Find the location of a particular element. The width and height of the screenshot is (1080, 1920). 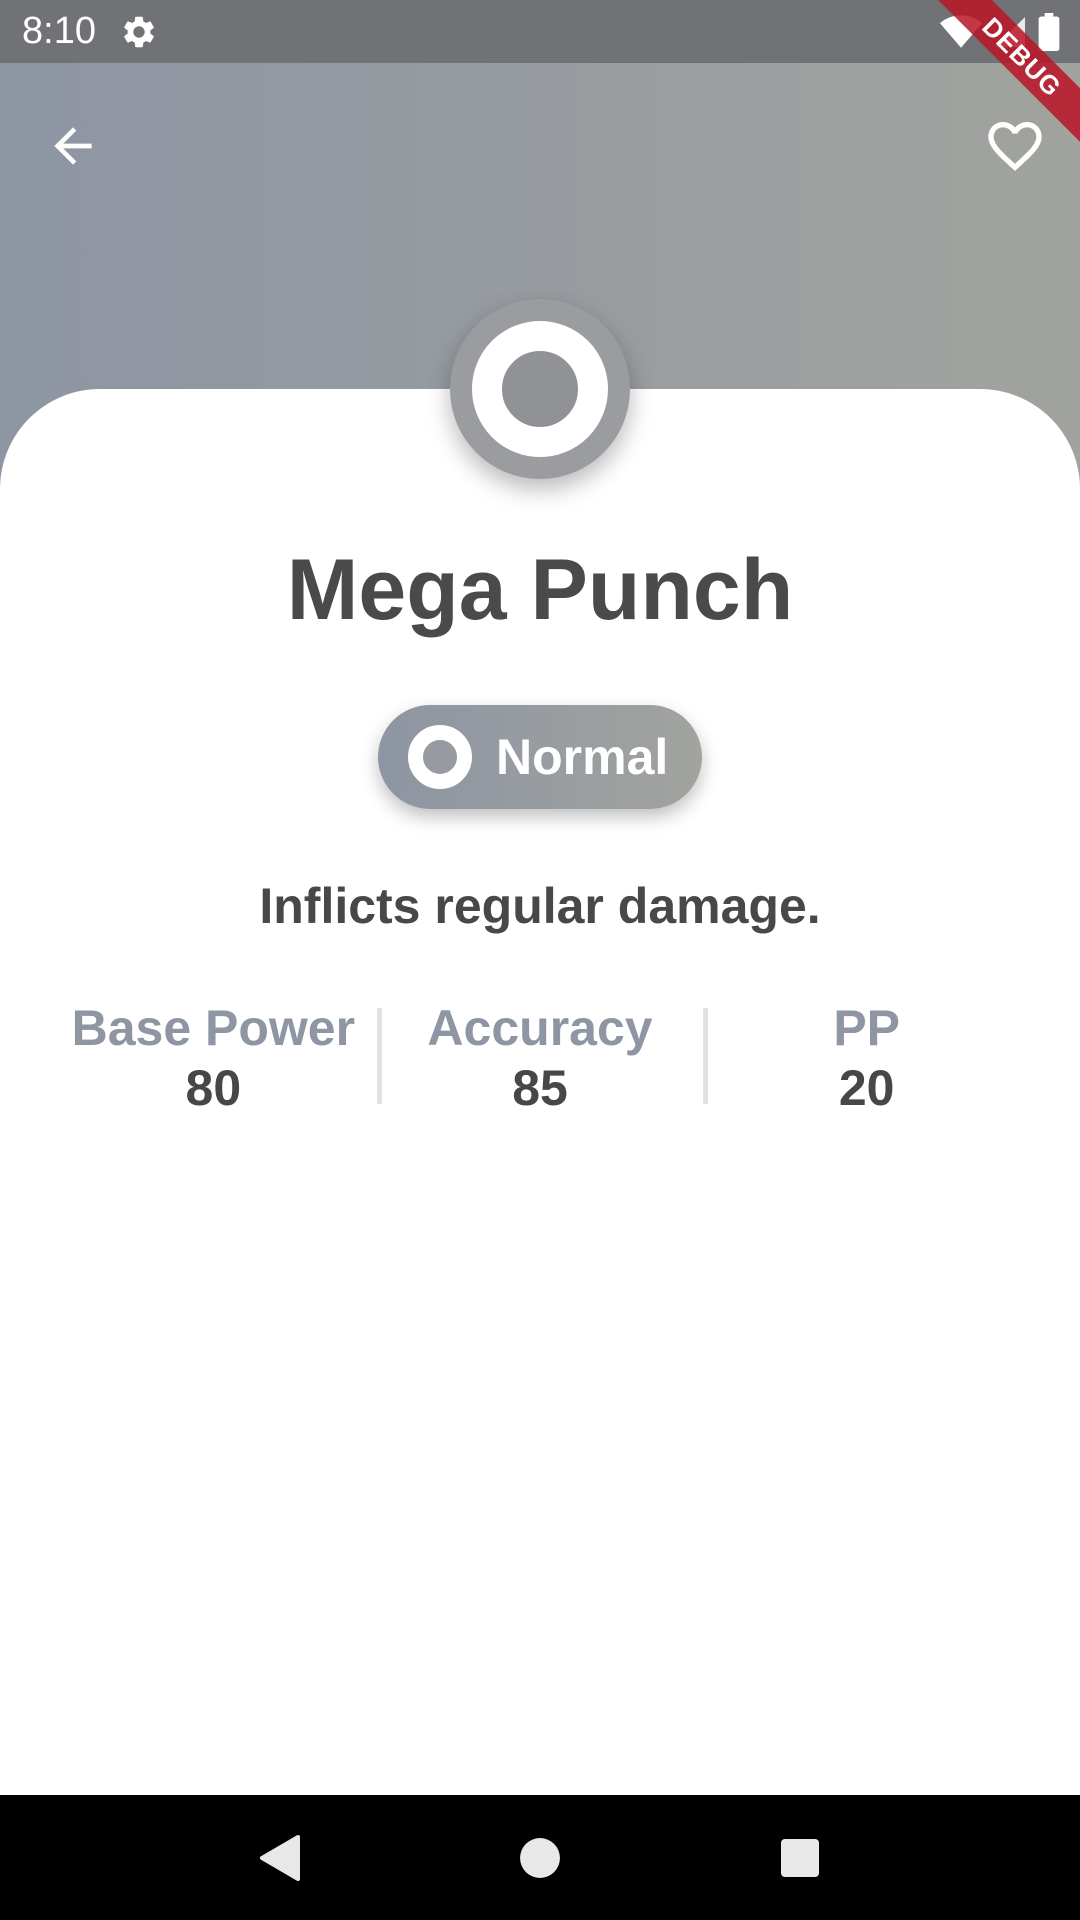

arrow-back-icon is located at coordinates (73, 146).